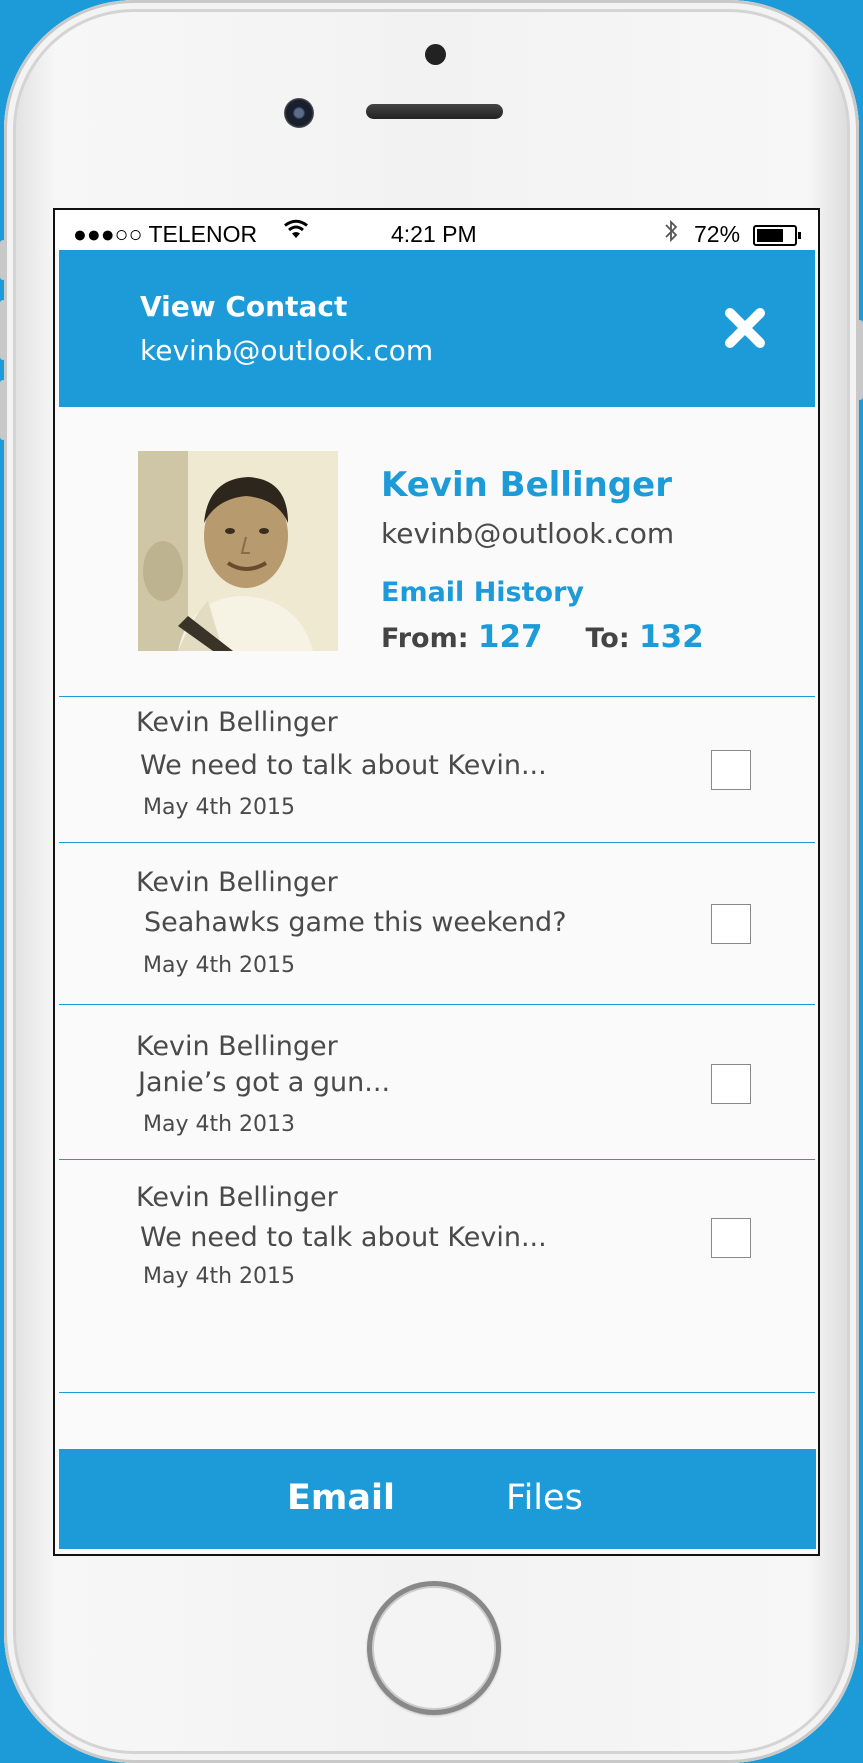 The height and width of the screenshot is (1763, 863). Describe the element at coordinates (355, 922) in the screenshot. I see `email-subject: Seahawks game this weekend?` at that location.